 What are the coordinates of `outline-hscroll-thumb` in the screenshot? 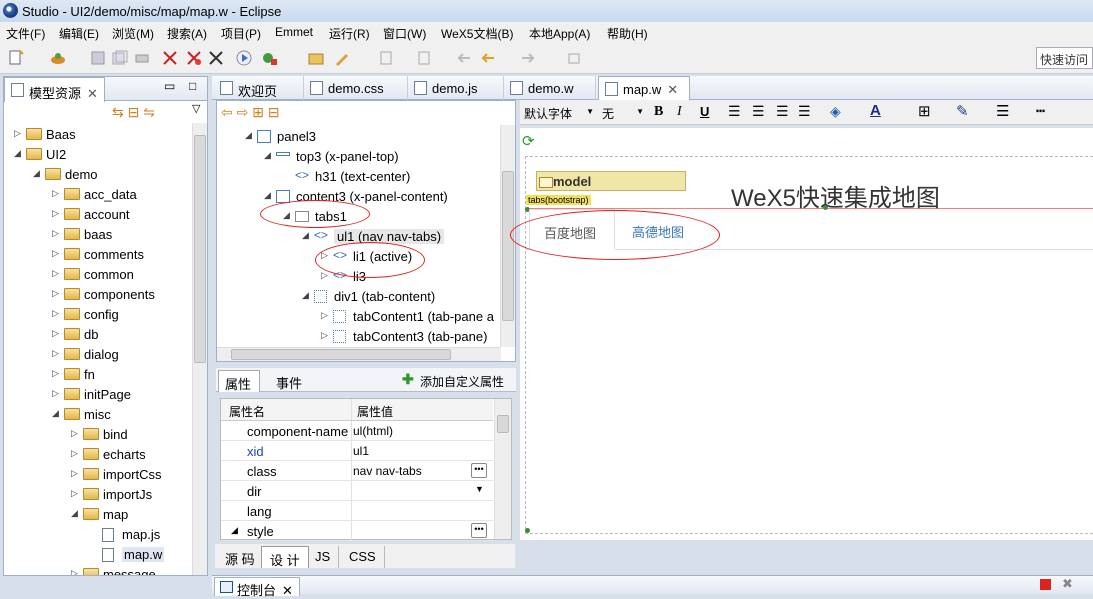 It's located at (341, 354).